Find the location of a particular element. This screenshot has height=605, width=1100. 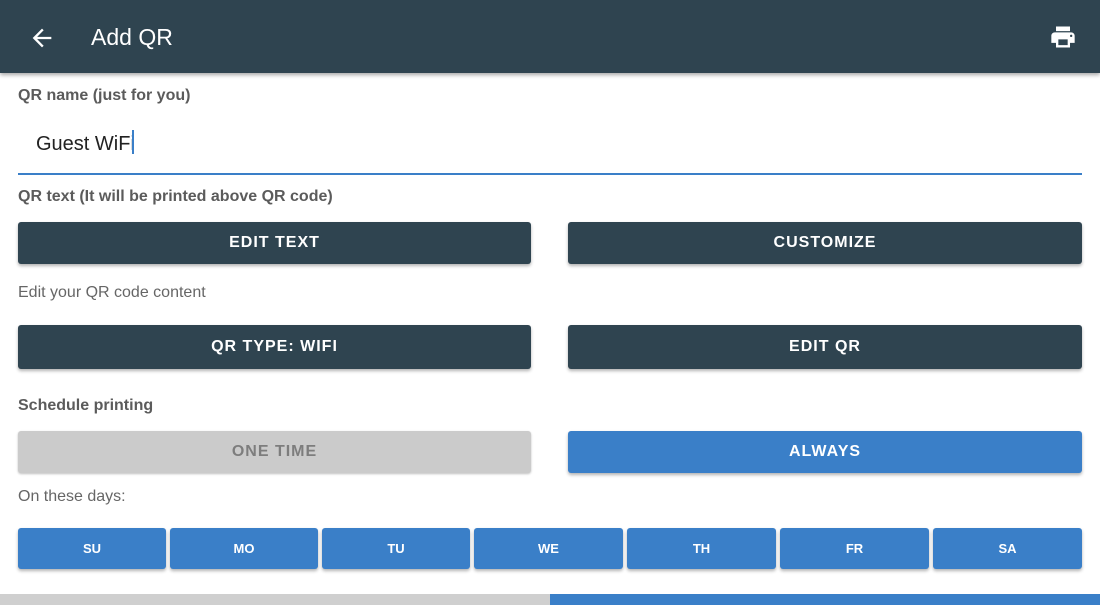

qr-name-label: QR name (just for you) is located at coordinates (104, 95).